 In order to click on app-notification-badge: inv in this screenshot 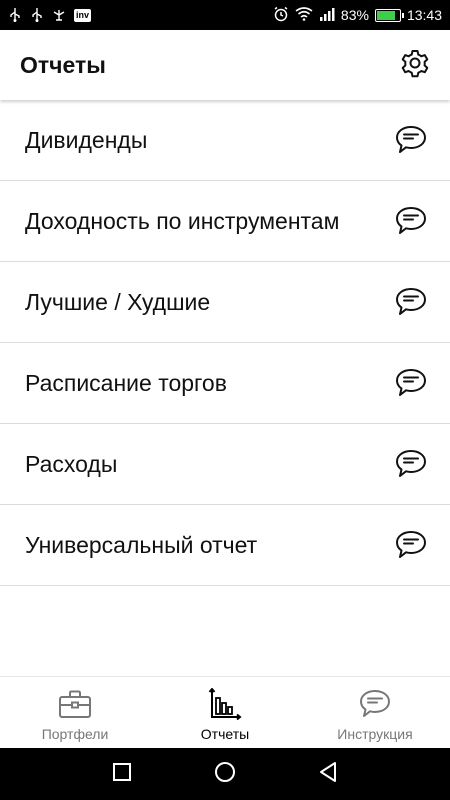, I will do `click(83, 15)`.